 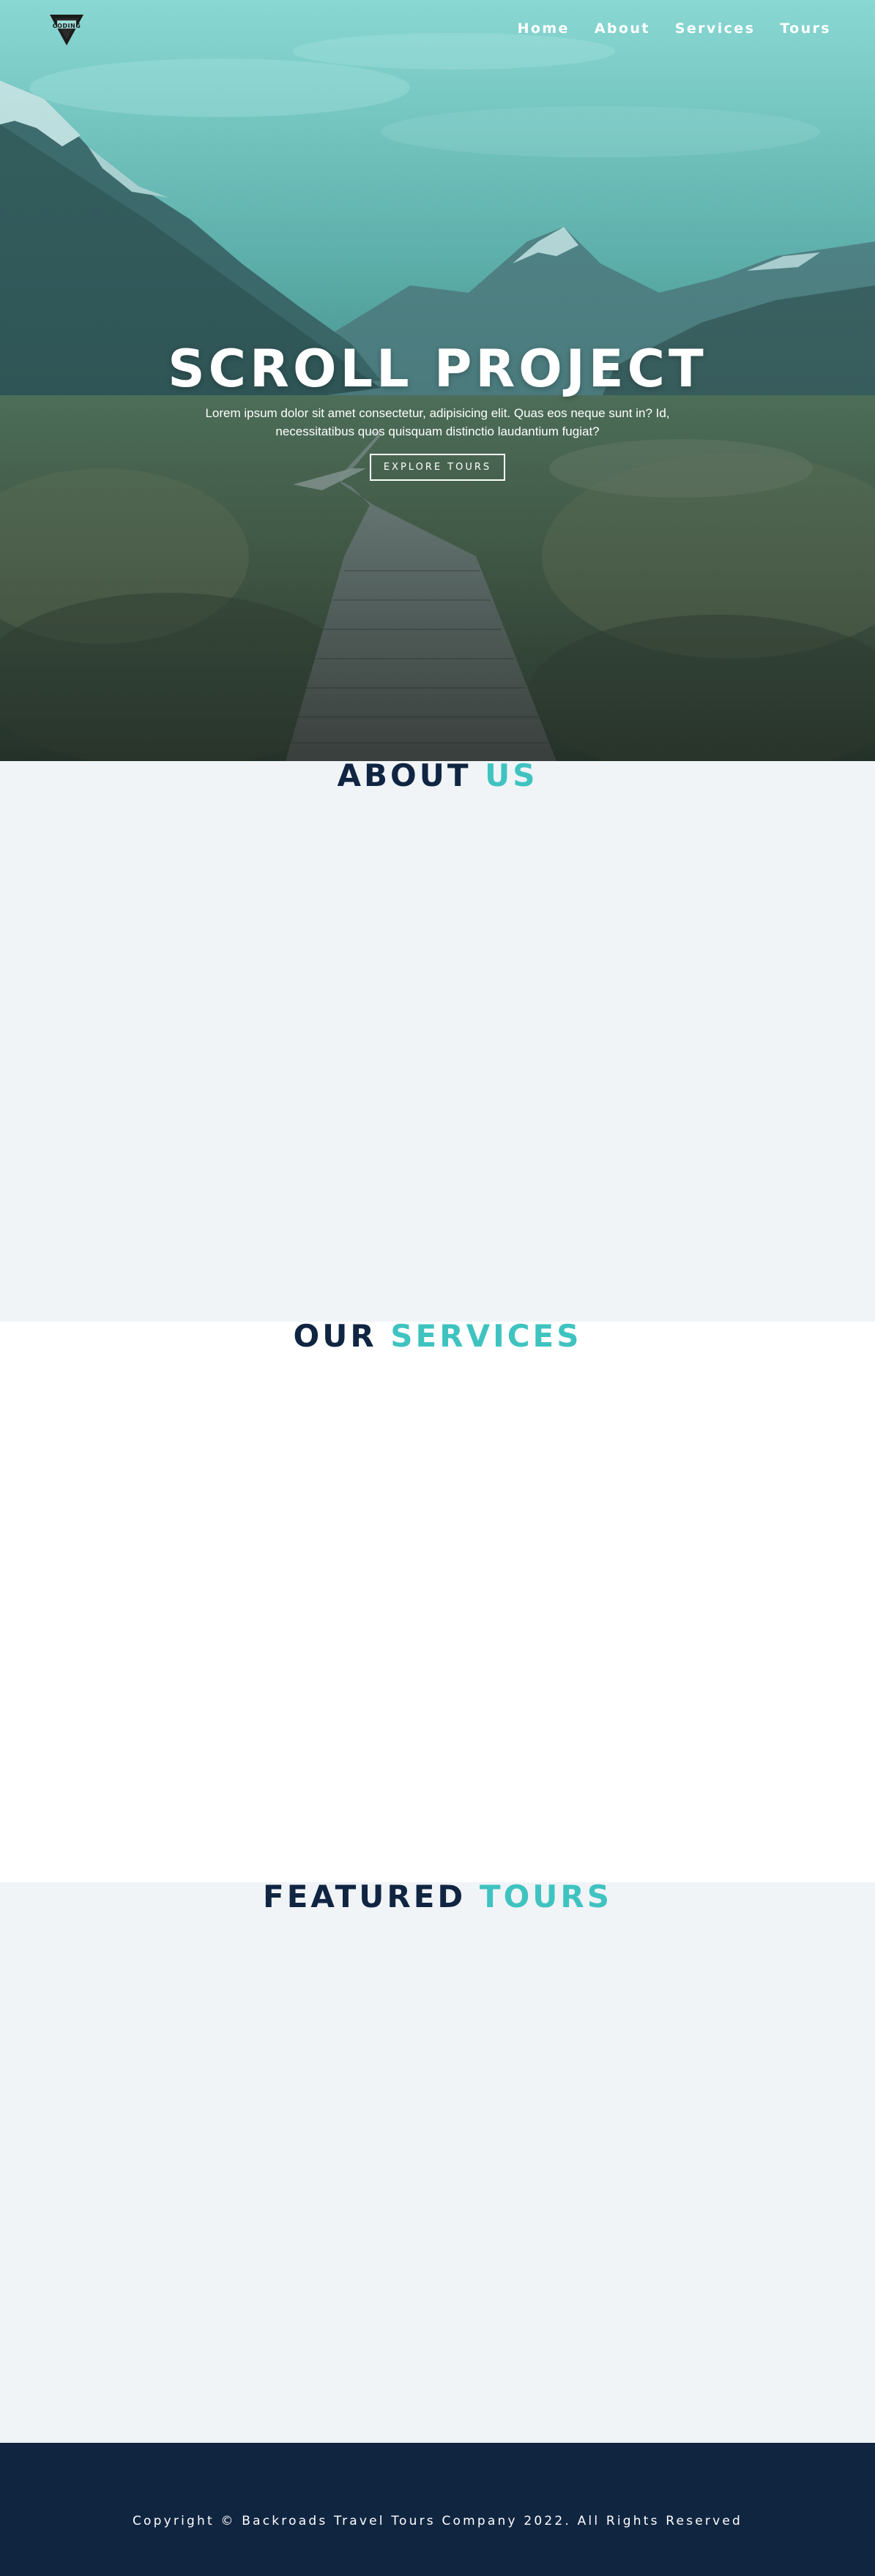 I want to click on services-title-accent: SERVICES, so click(x=486, y=1336).